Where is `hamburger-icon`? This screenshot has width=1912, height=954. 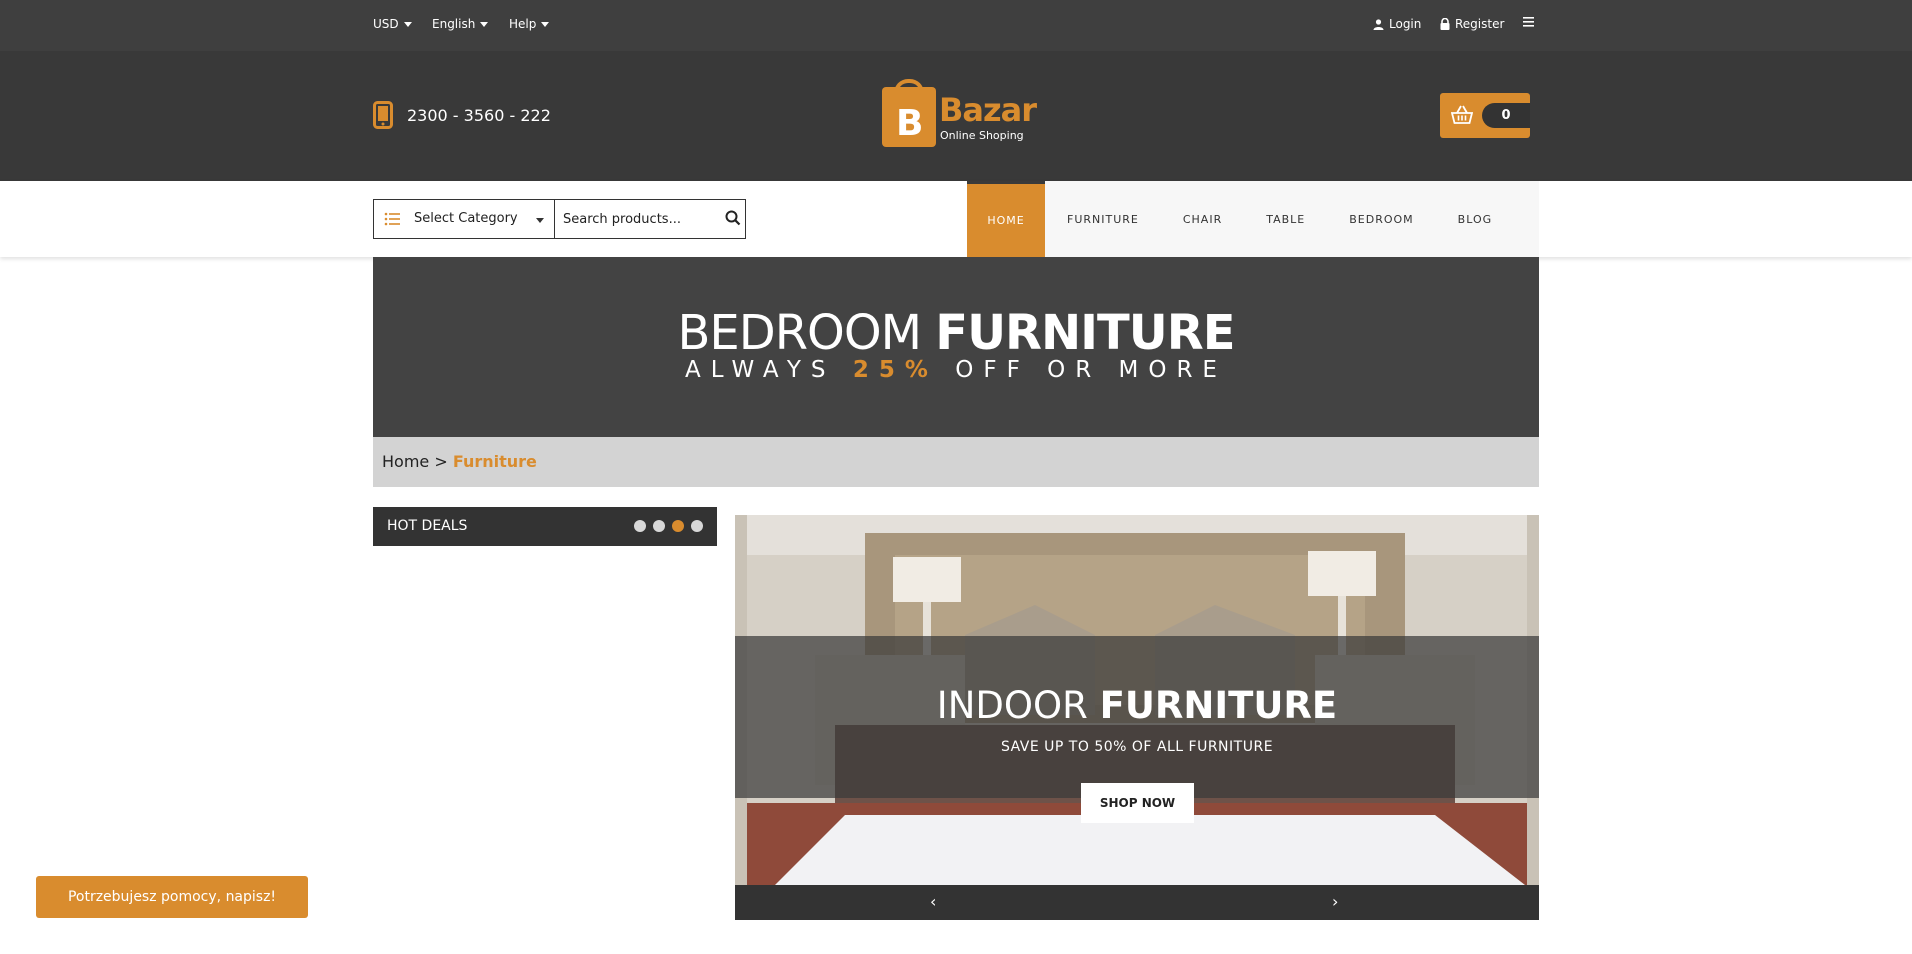
hamburger-icon is located at coordinates (1528, 22).